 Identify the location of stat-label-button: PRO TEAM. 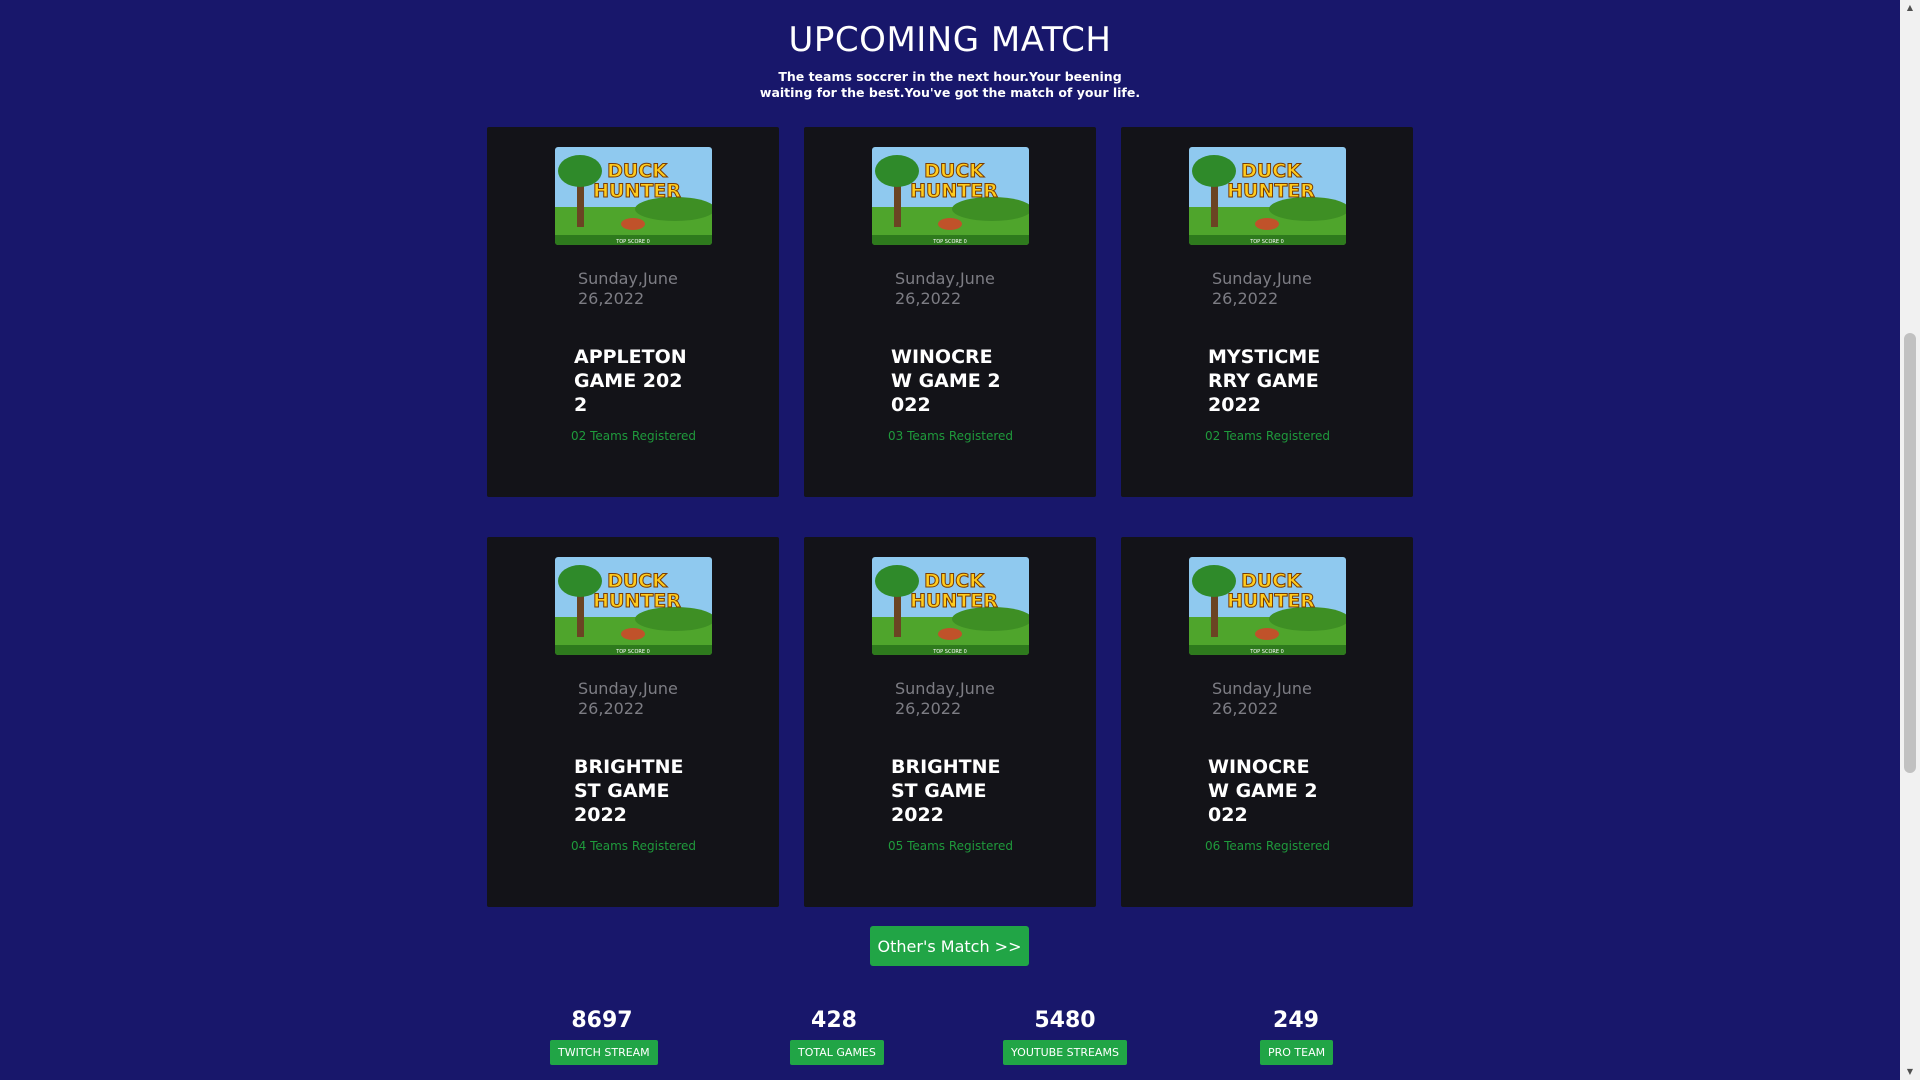
(1297, 1052).